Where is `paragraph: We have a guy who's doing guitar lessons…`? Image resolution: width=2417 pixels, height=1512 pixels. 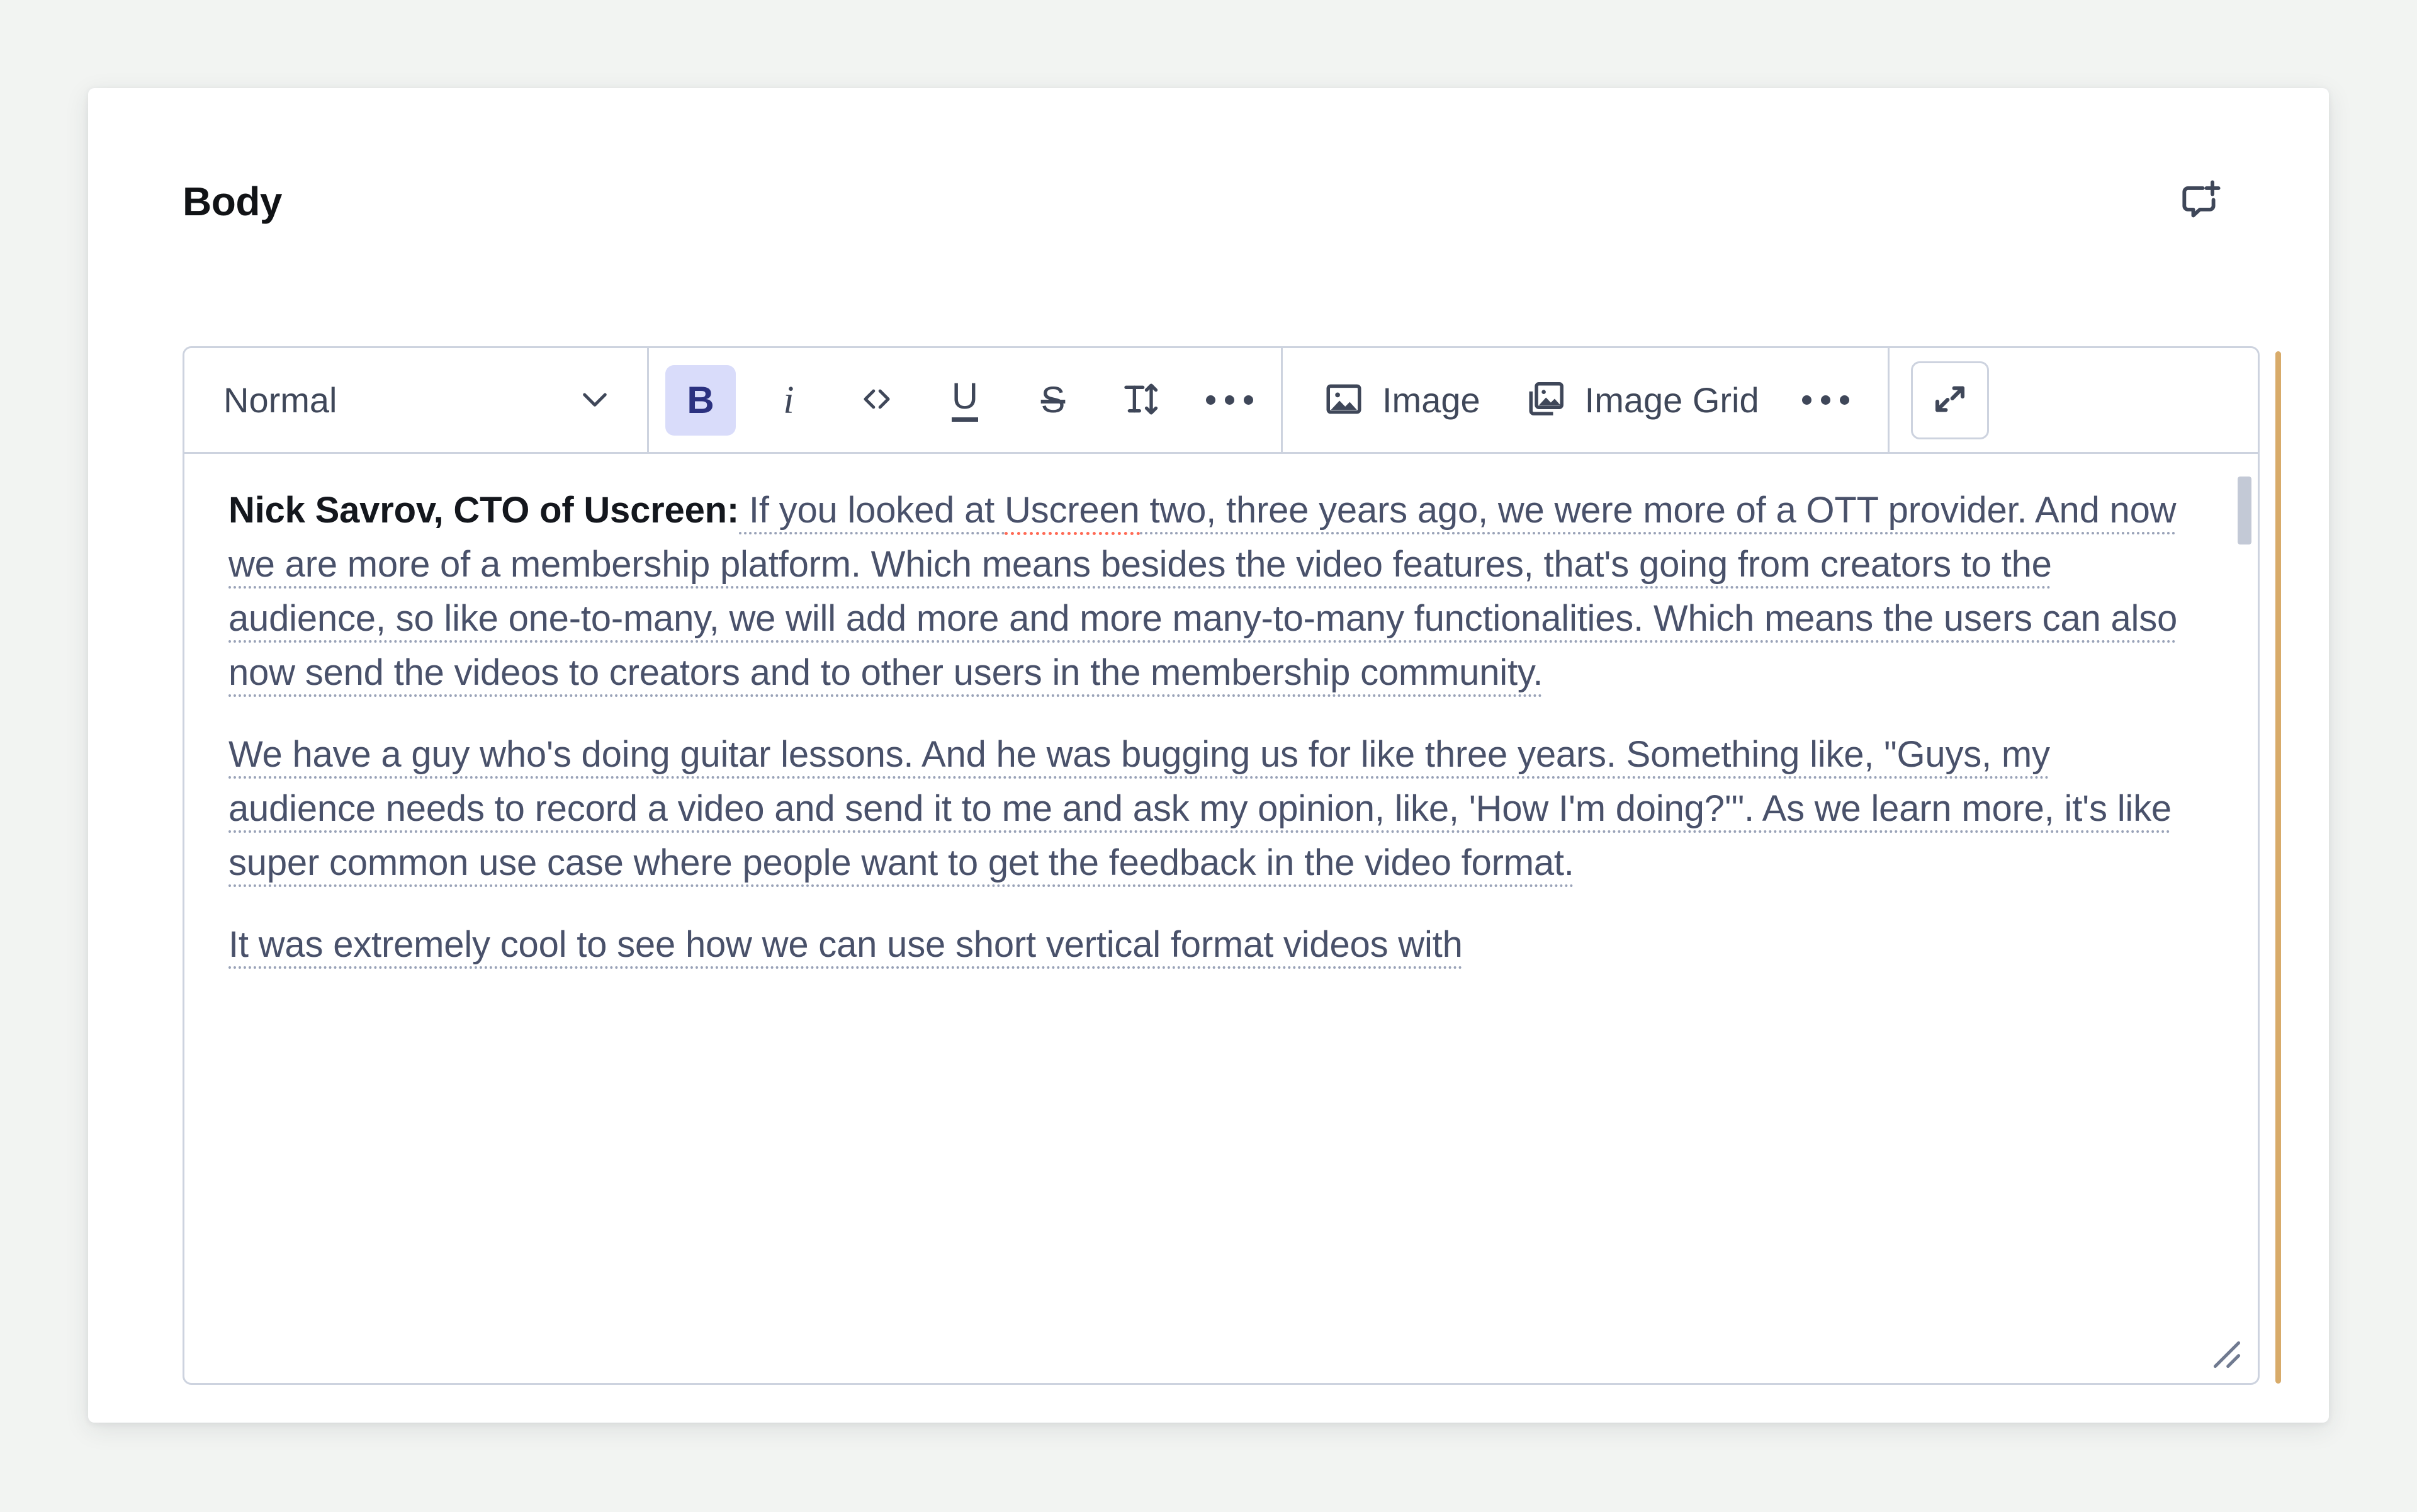 paragraph: We have a guy who's doing guitar lessons… is located at coordinates (1214, 809).